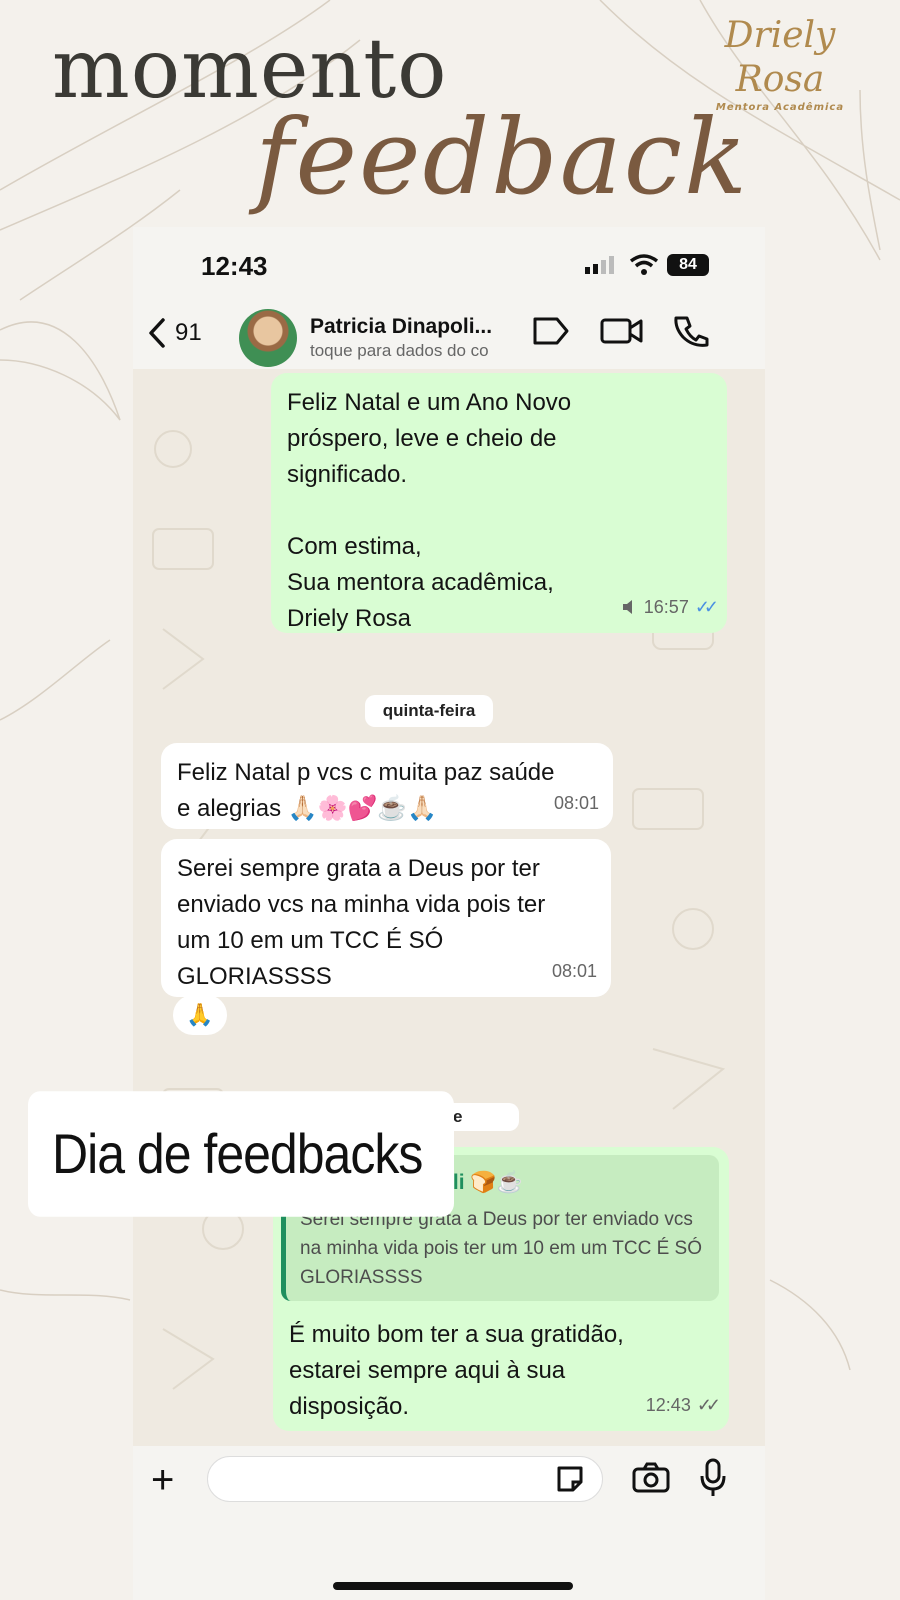 This screenshot has height=1600, width=900. What do you see at coordinates (551, 331) in the screenshot?
I see `tag-icon` at bounding box center [551, 331].